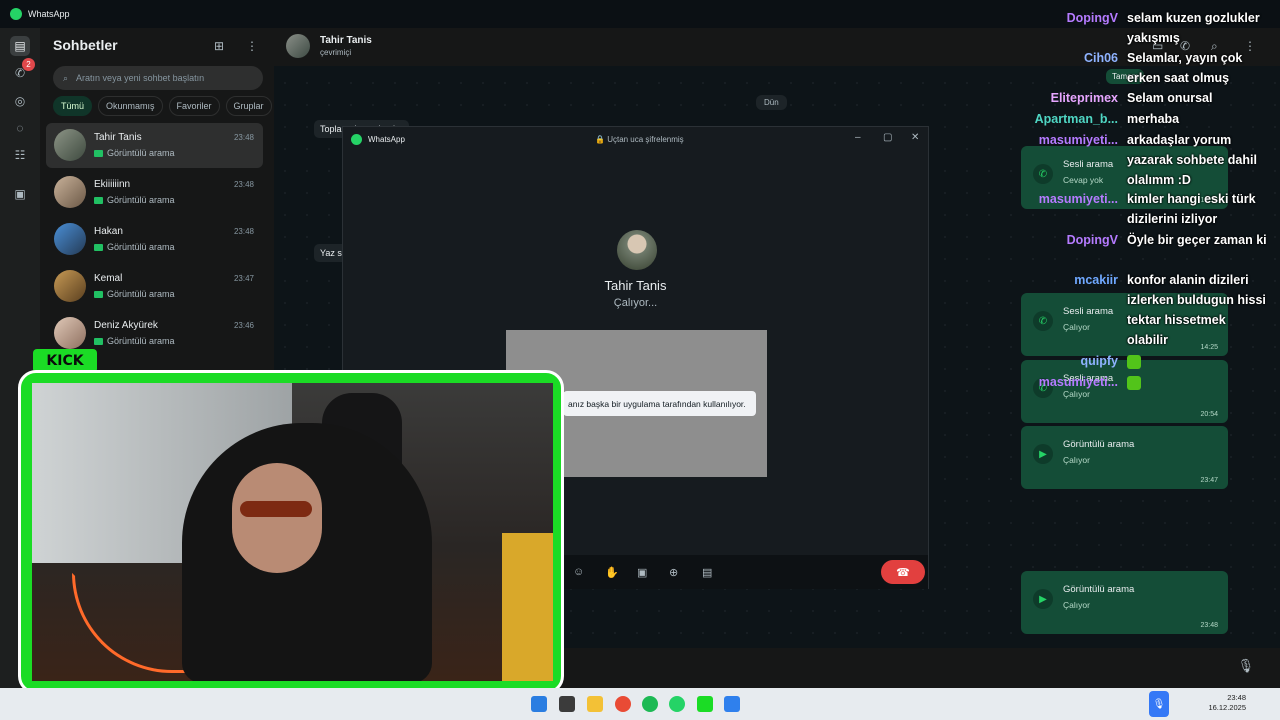  I want to click on maximize-icon: ▢, so click(887, 137).